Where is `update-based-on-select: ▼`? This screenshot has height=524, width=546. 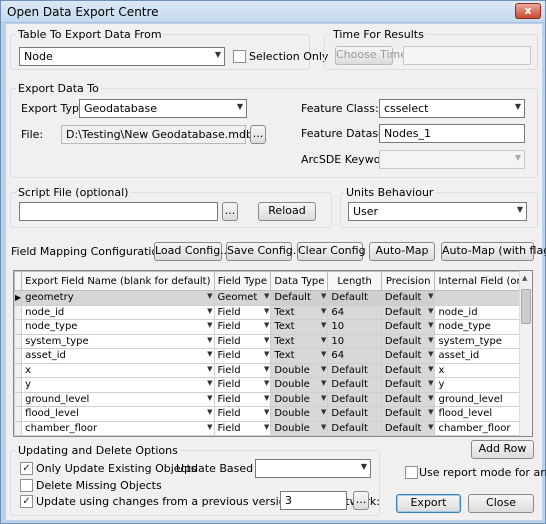
update-based-on-select: ▼ is located at coordinates (313, 468).